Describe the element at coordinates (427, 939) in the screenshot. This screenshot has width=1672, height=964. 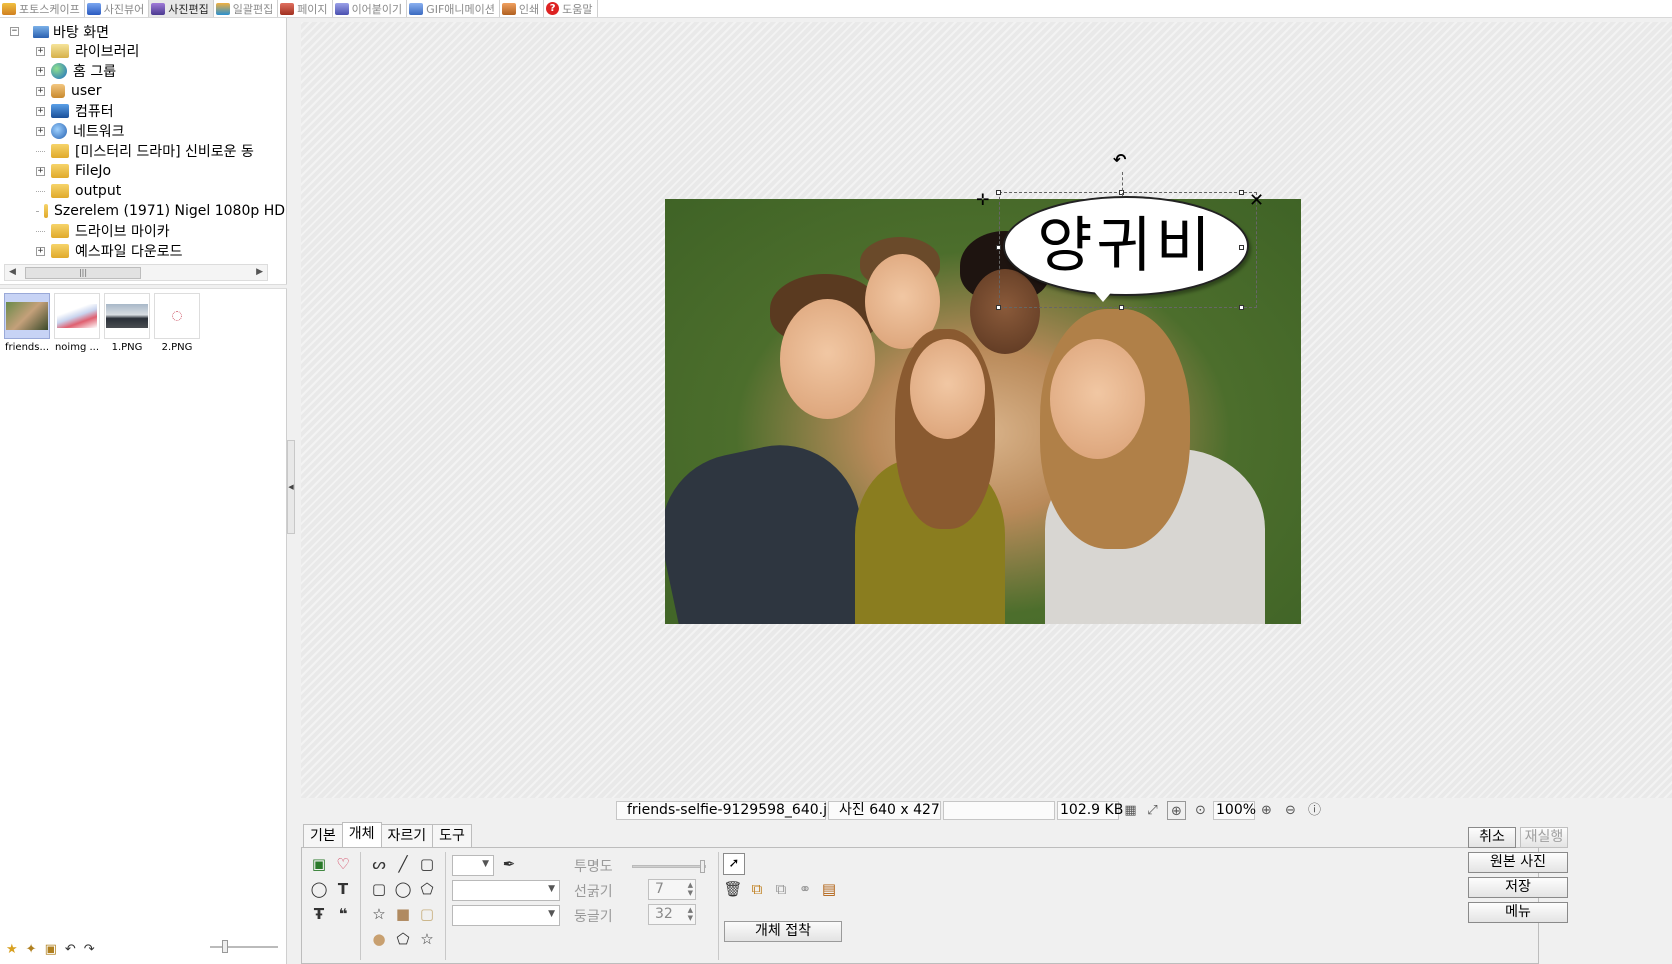
I see `star-outline-icon: ☆` at that location.